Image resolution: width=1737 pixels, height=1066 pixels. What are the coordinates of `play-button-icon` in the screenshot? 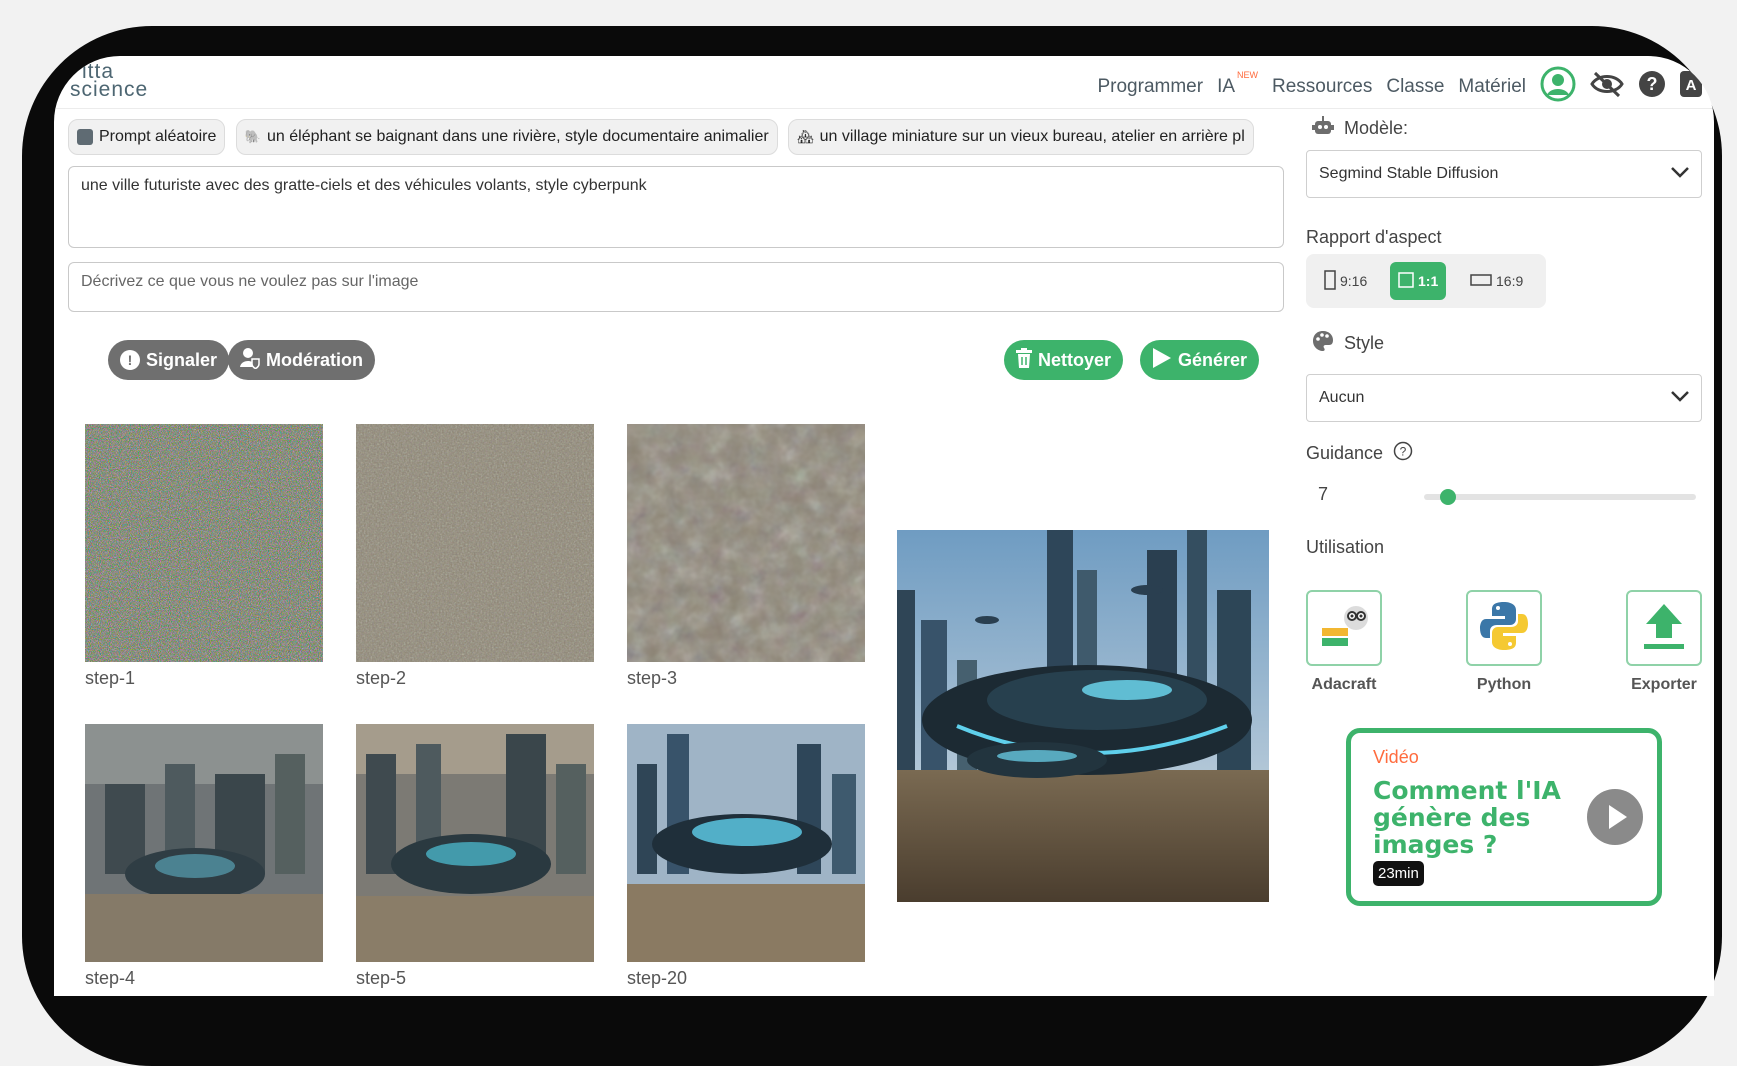 It's located at (1615, 817).